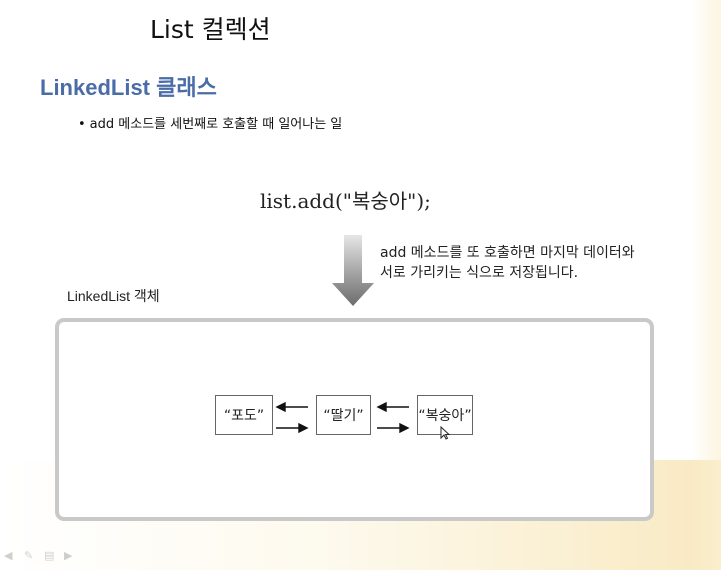 Image resolution: width=721 pixels, height=570 pixels. What do you see at coordinates (353, 270) in the screenshot?
I see `down-arrow-icon` at bounding box center [353, 270].